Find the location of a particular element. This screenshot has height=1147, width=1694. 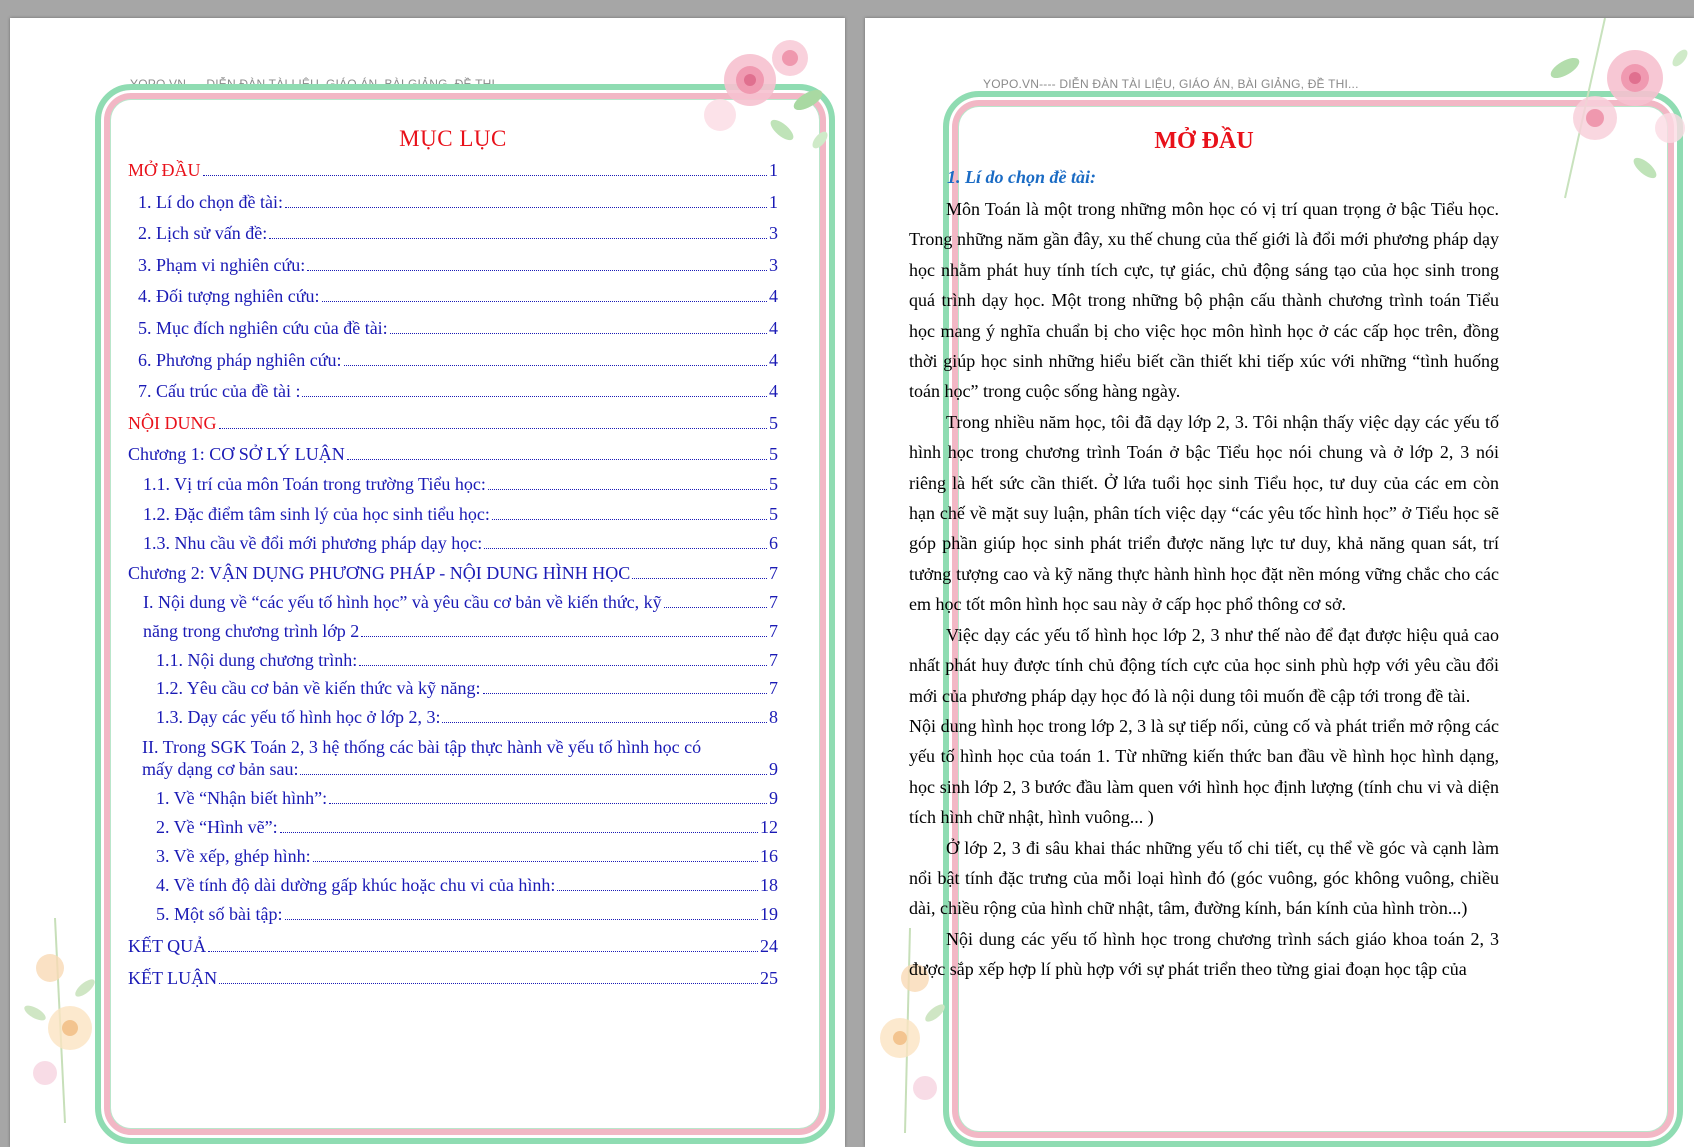

toc-entry: 7. Cấu trúc của đề tài : 4 is located at coordinates (453, 397).